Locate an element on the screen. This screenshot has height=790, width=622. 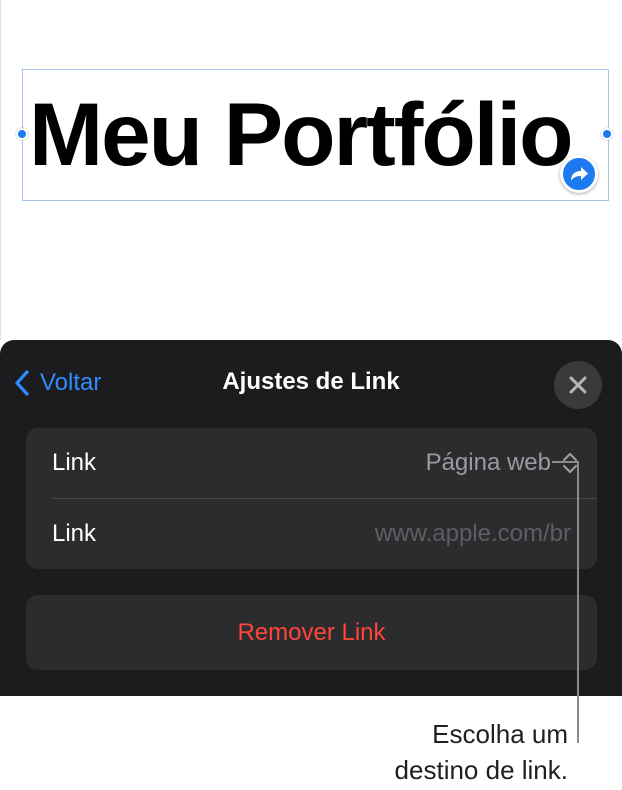
close-button is located at coordinates (578, 385).